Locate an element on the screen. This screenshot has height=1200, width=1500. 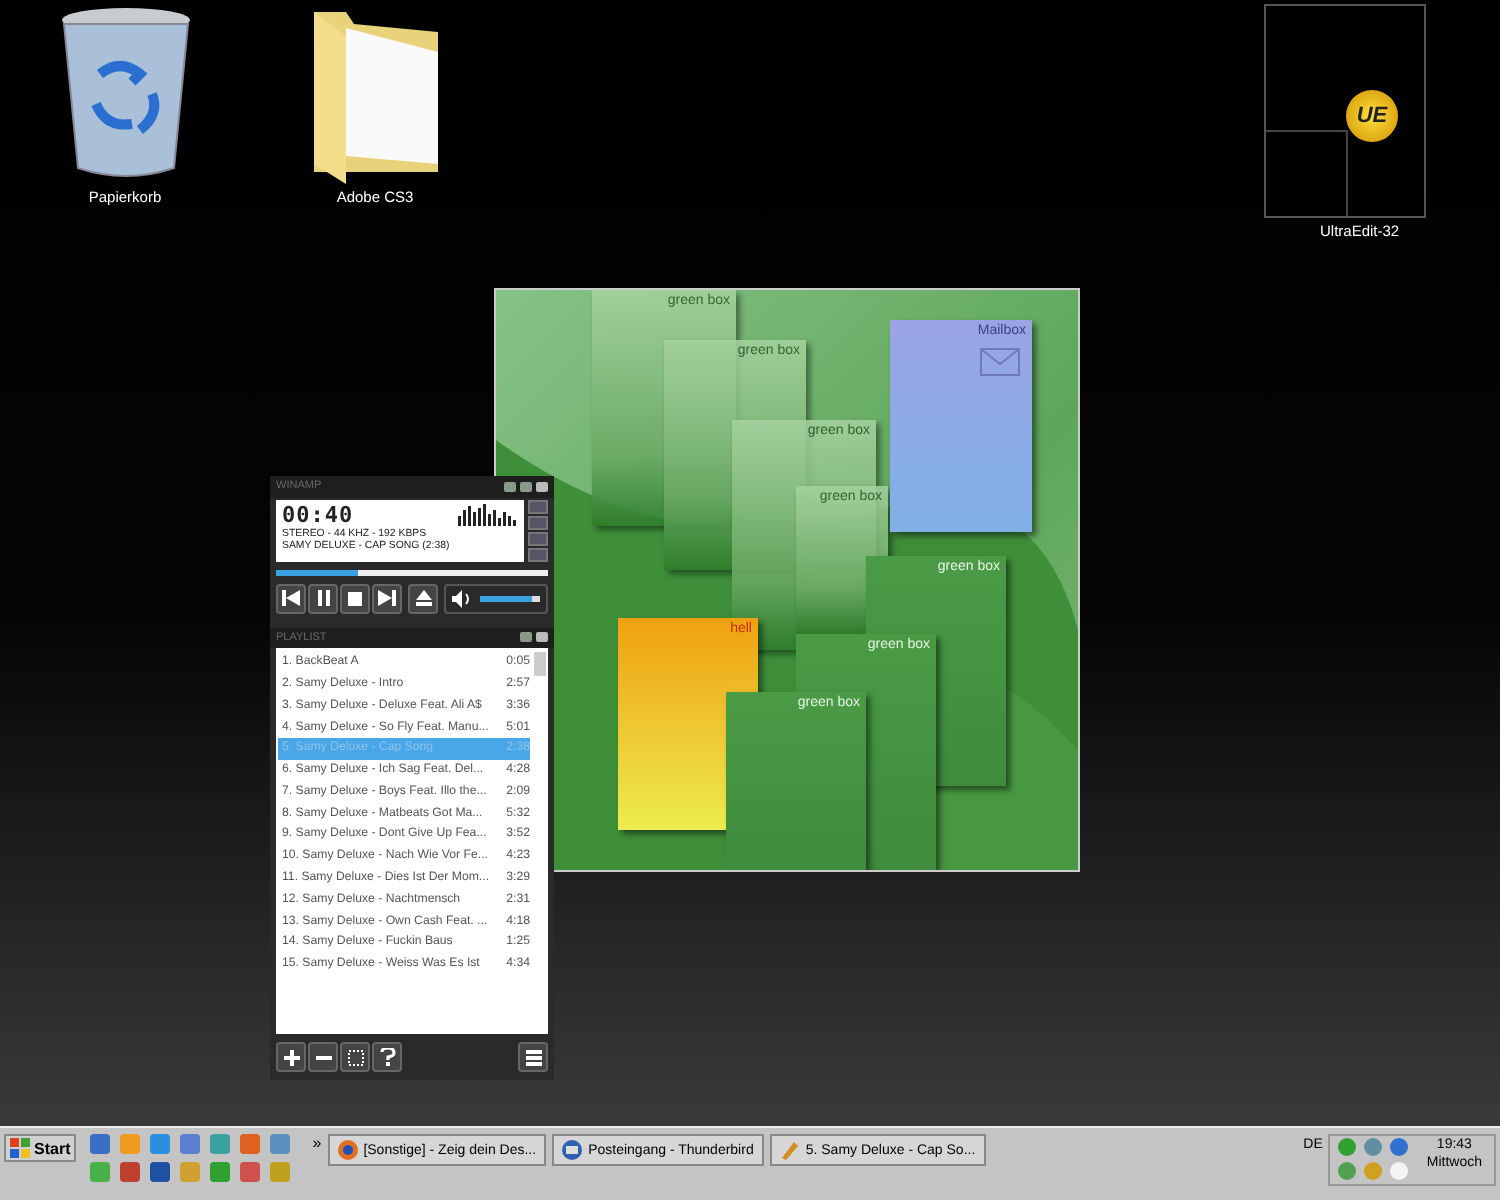
pause-button is located at coordinates (323, 598).